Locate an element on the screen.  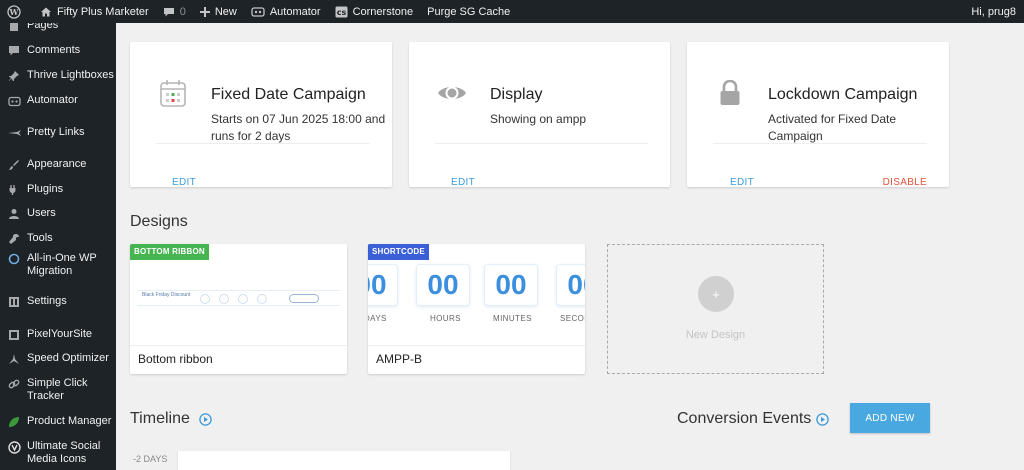
wp-logo-button: W is located at coordinates (16, 11).